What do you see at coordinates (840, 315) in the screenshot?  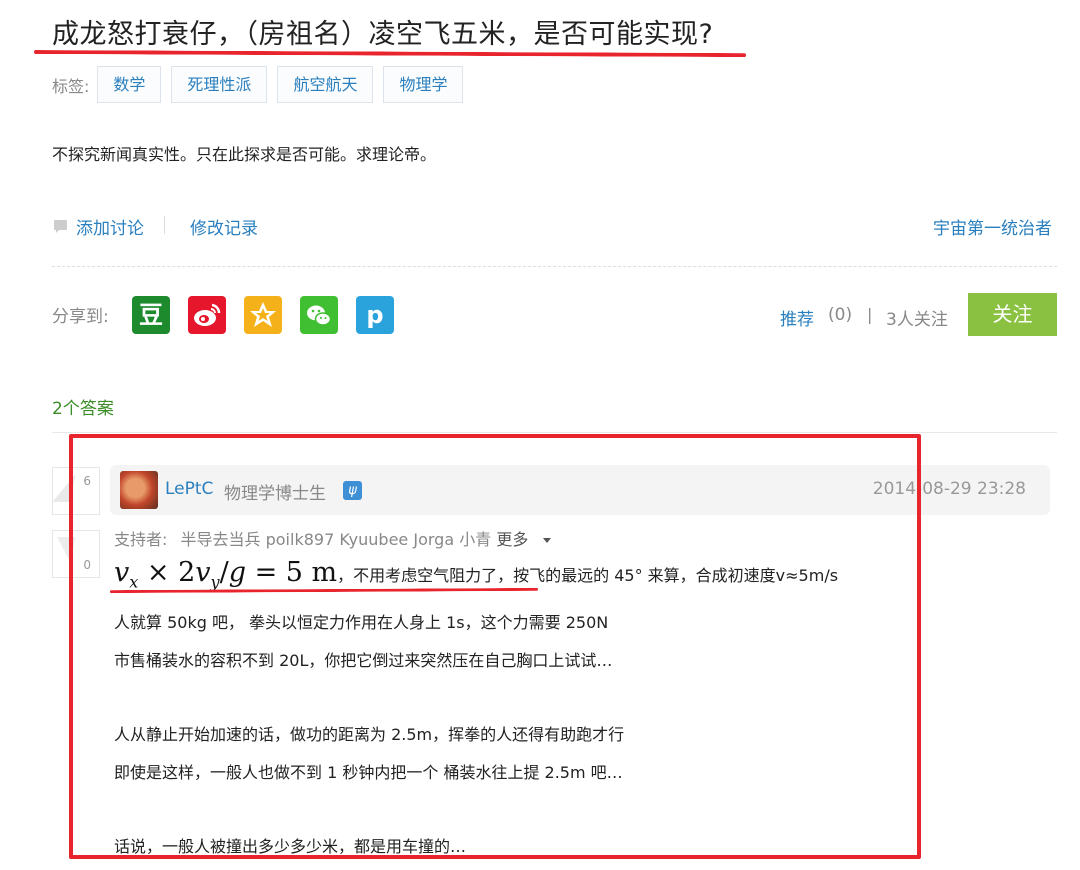 I see `recommend-count: (0)` at bounding box center [840, 315].